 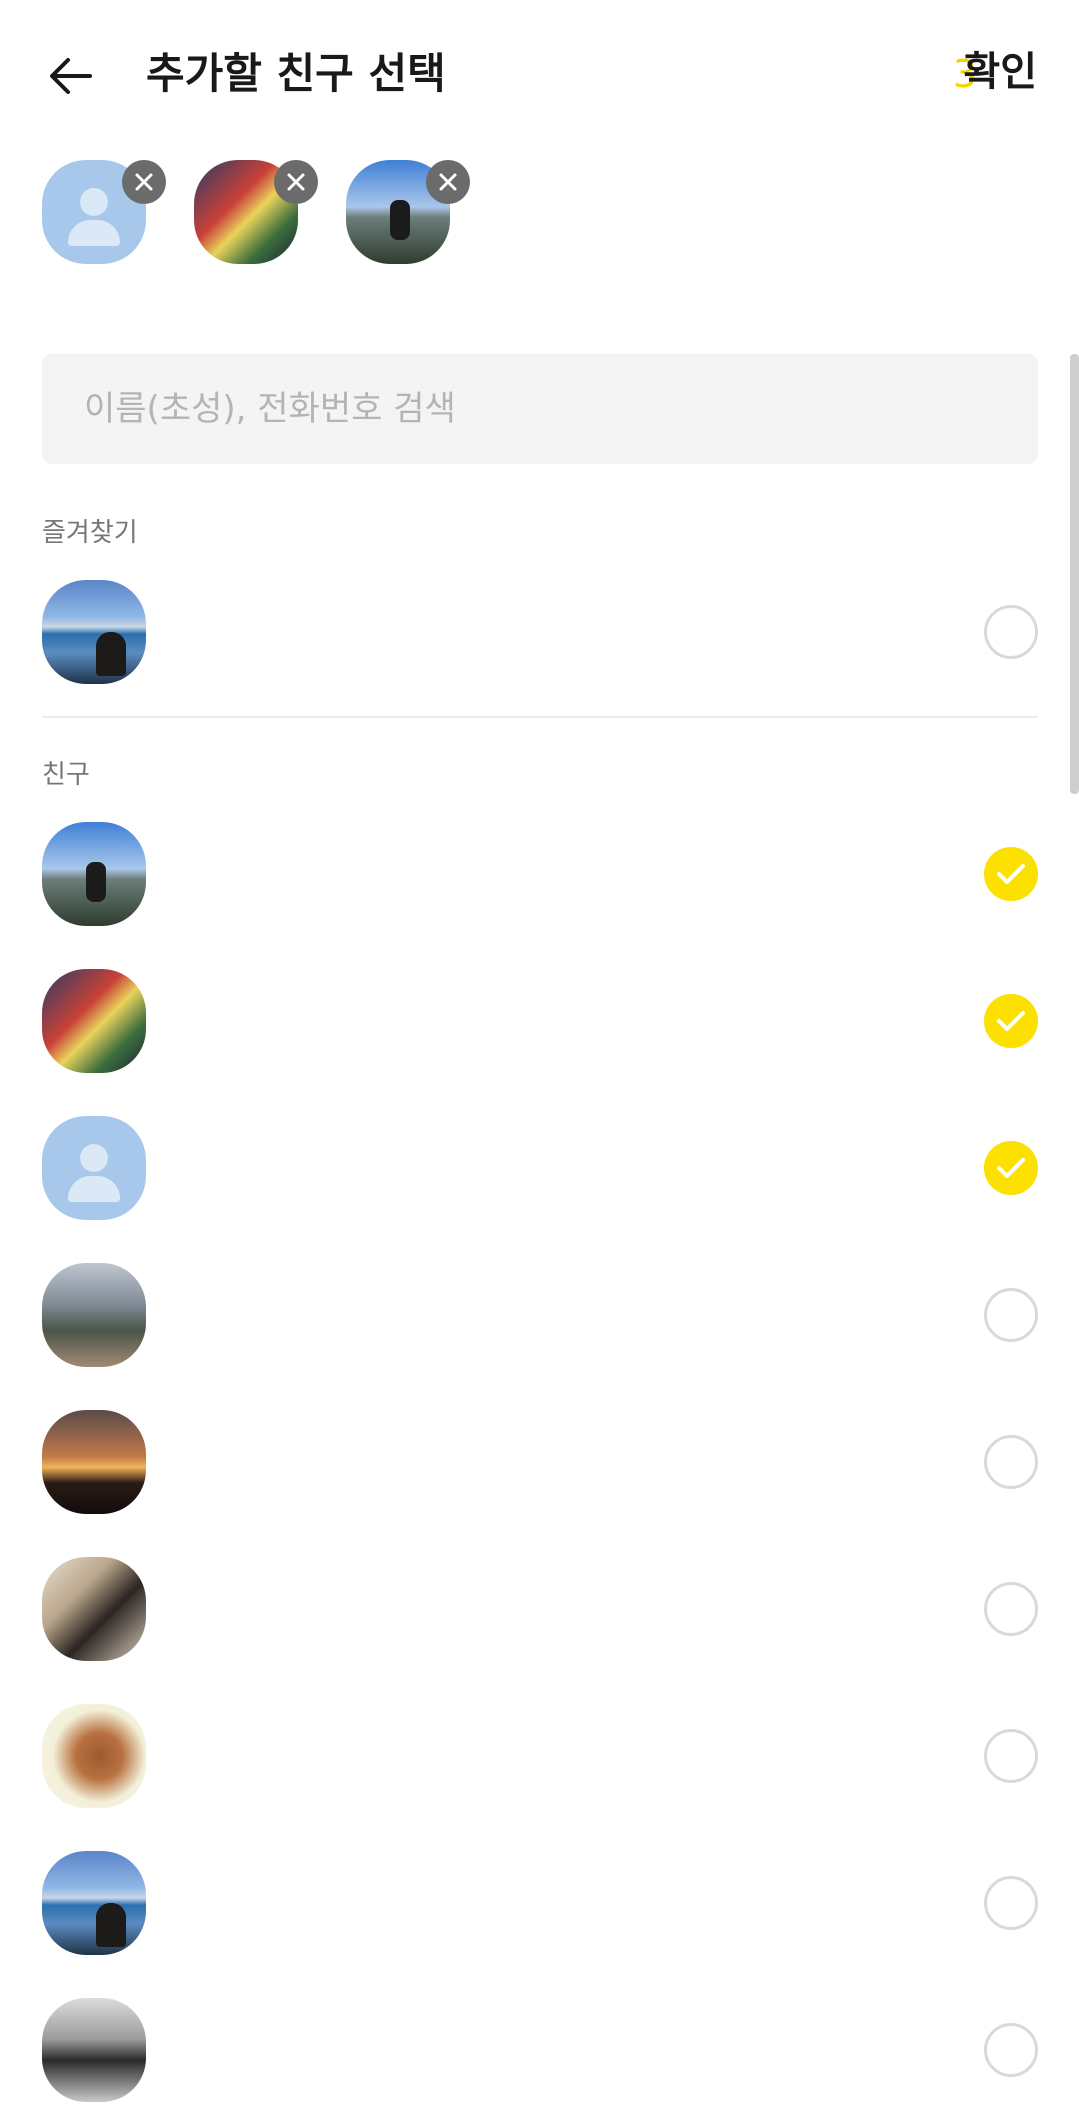 I want to click on section-friends: 친구, so click(x=66, y=775).